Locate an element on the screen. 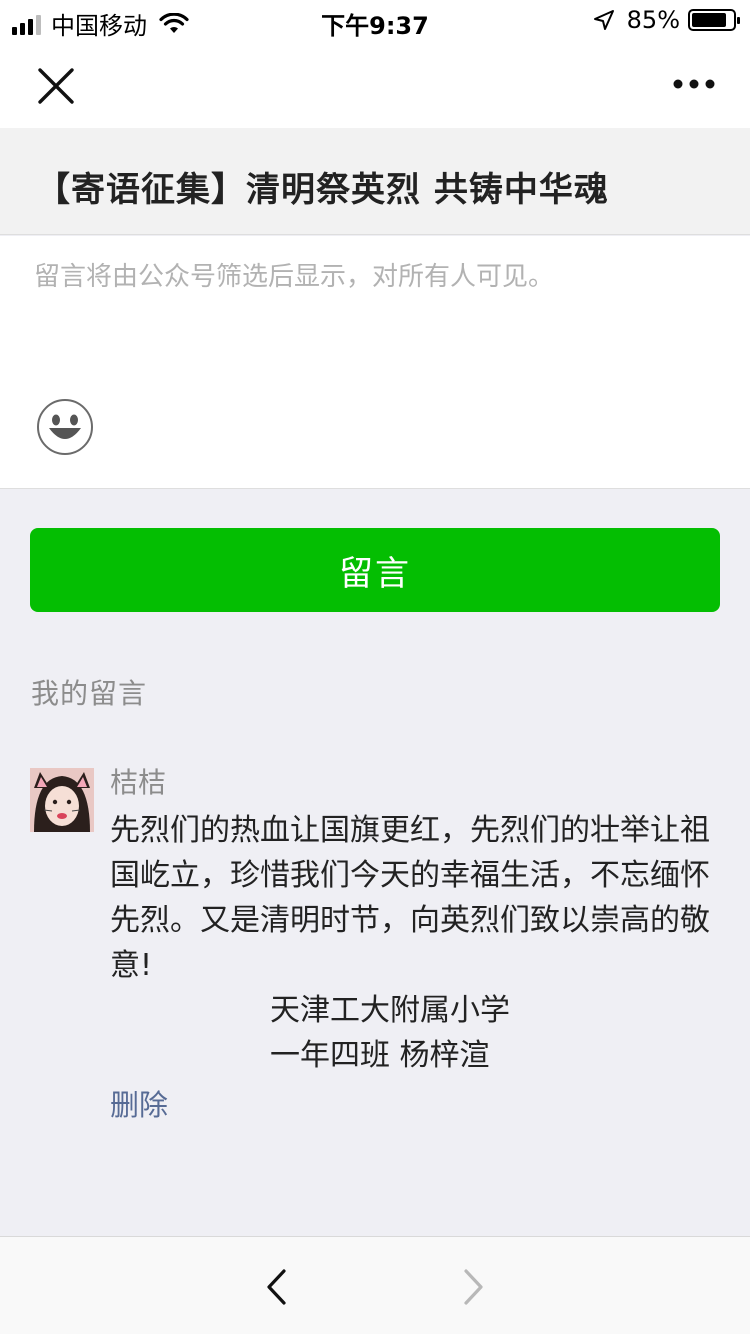 The height and width of the screenshot is (1334, 750). comment-signature-name: 一年四班 杨梓渲 is located at coordinates (380, 1055).